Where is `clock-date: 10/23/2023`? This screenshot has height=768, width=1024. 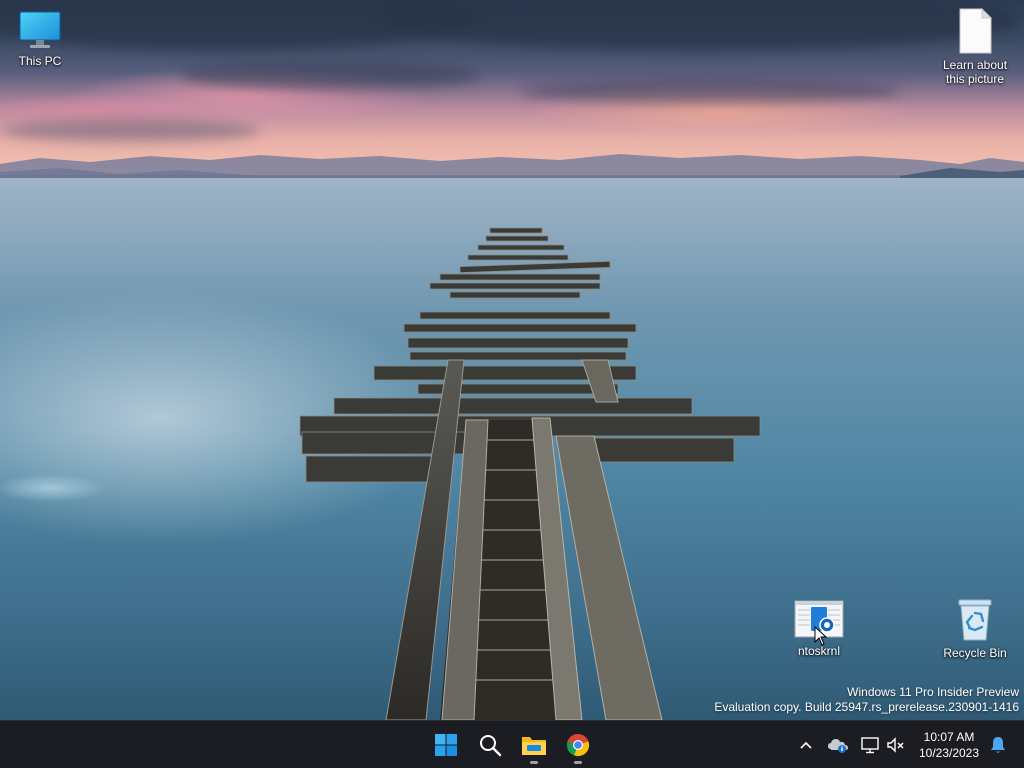
clock-date: 10/23/2023 is located at coordinates (949, 753).